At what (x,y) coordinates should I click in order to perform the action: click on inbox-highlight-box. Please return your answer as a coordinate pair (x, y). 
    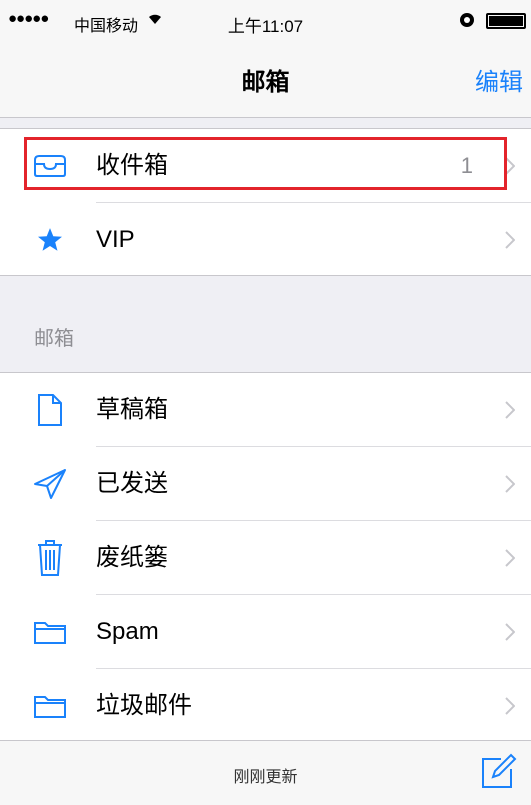
    Looking at the image, I should click on (265, 163).